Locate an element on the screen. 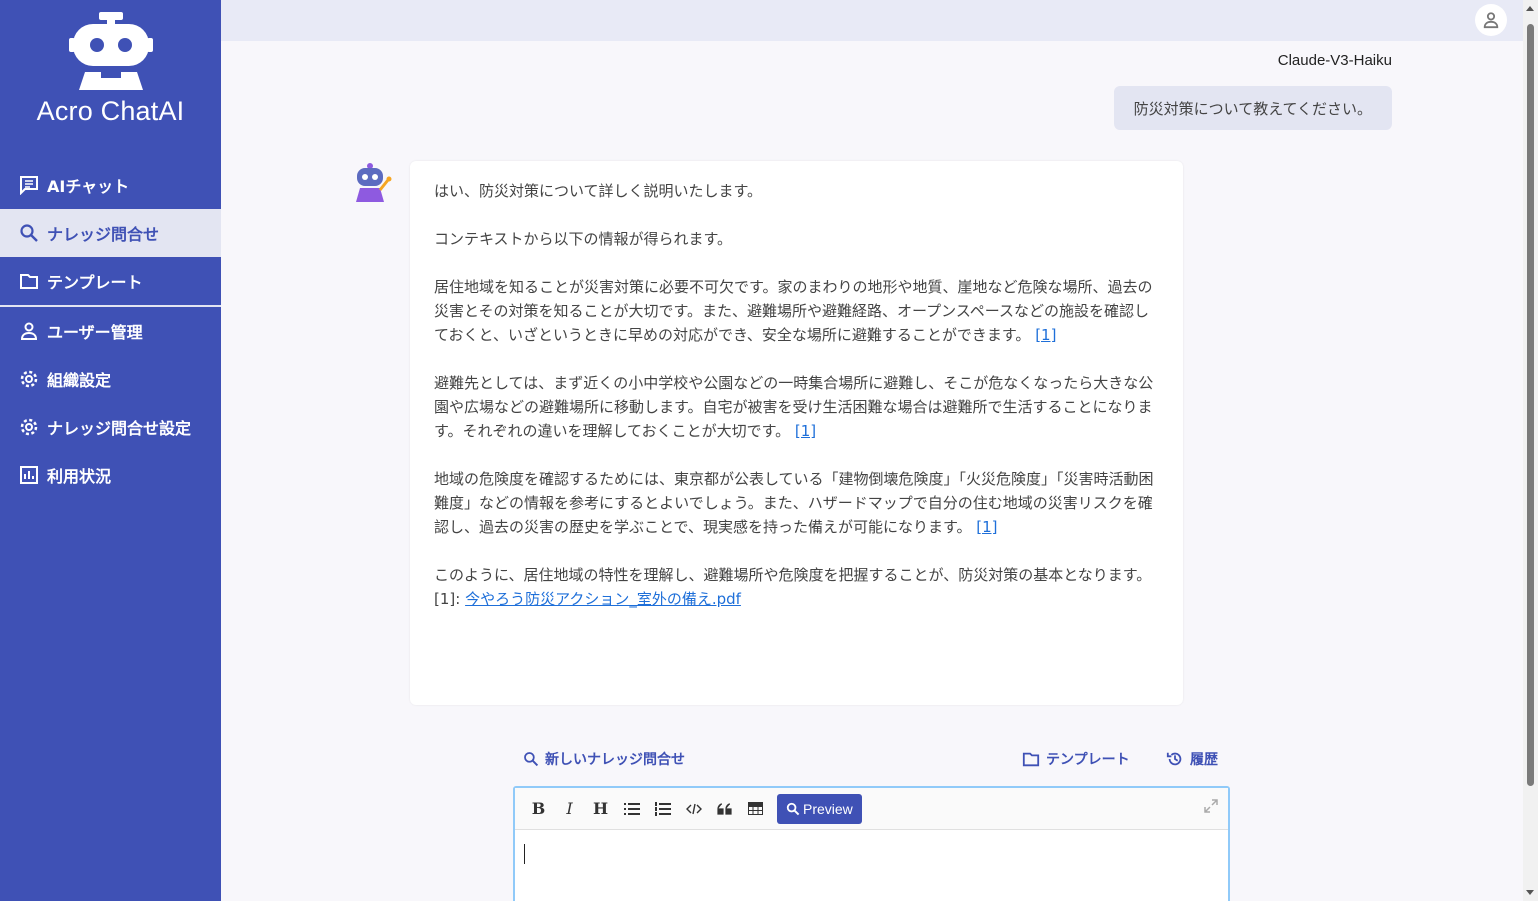  account-icon is located at coordinates (1491, 20).